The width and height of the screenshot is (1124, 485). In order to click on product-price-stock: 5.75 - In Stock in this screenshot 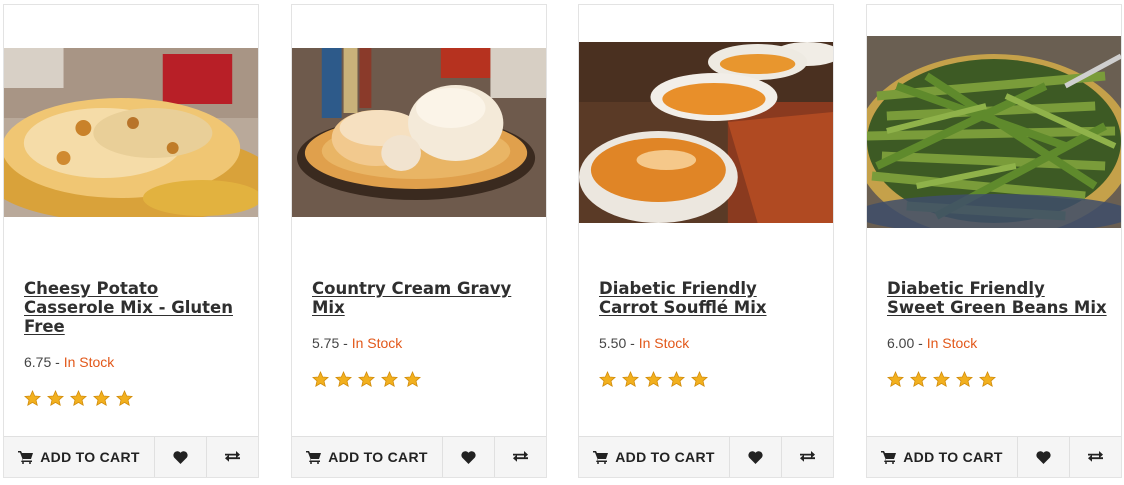, I will do `click(357, 343)`.